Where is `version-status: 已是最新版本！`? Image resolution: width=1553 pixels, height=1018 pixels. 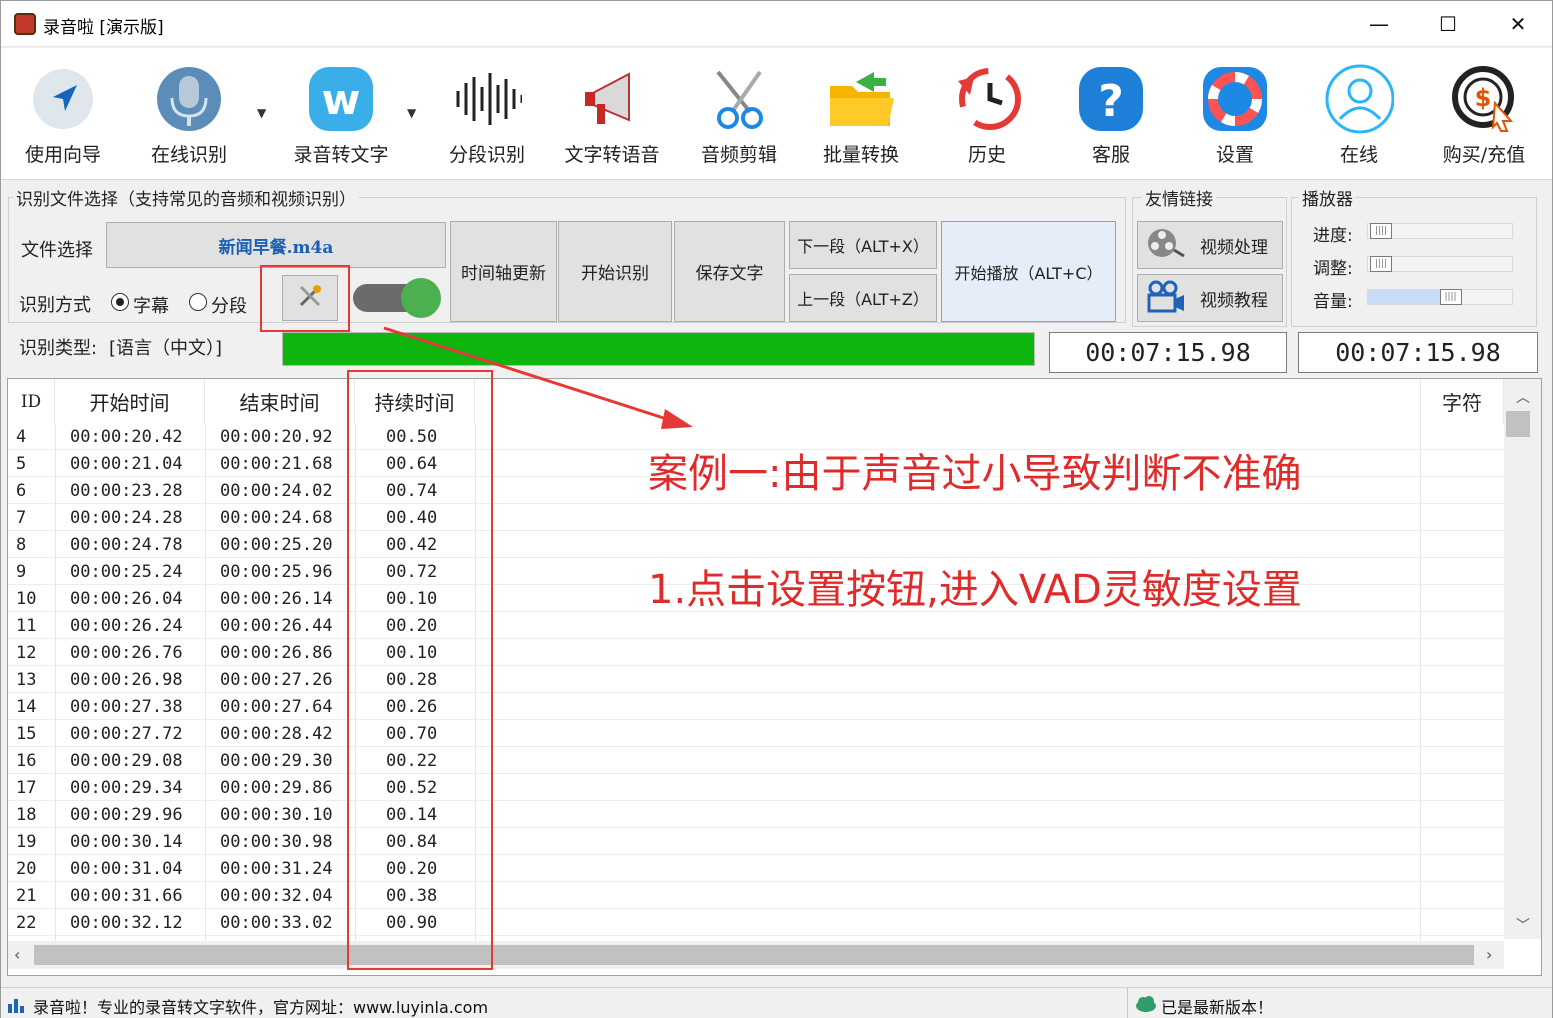 version-status: 已是最新版本！ is located at coordinates (1217, 1007).